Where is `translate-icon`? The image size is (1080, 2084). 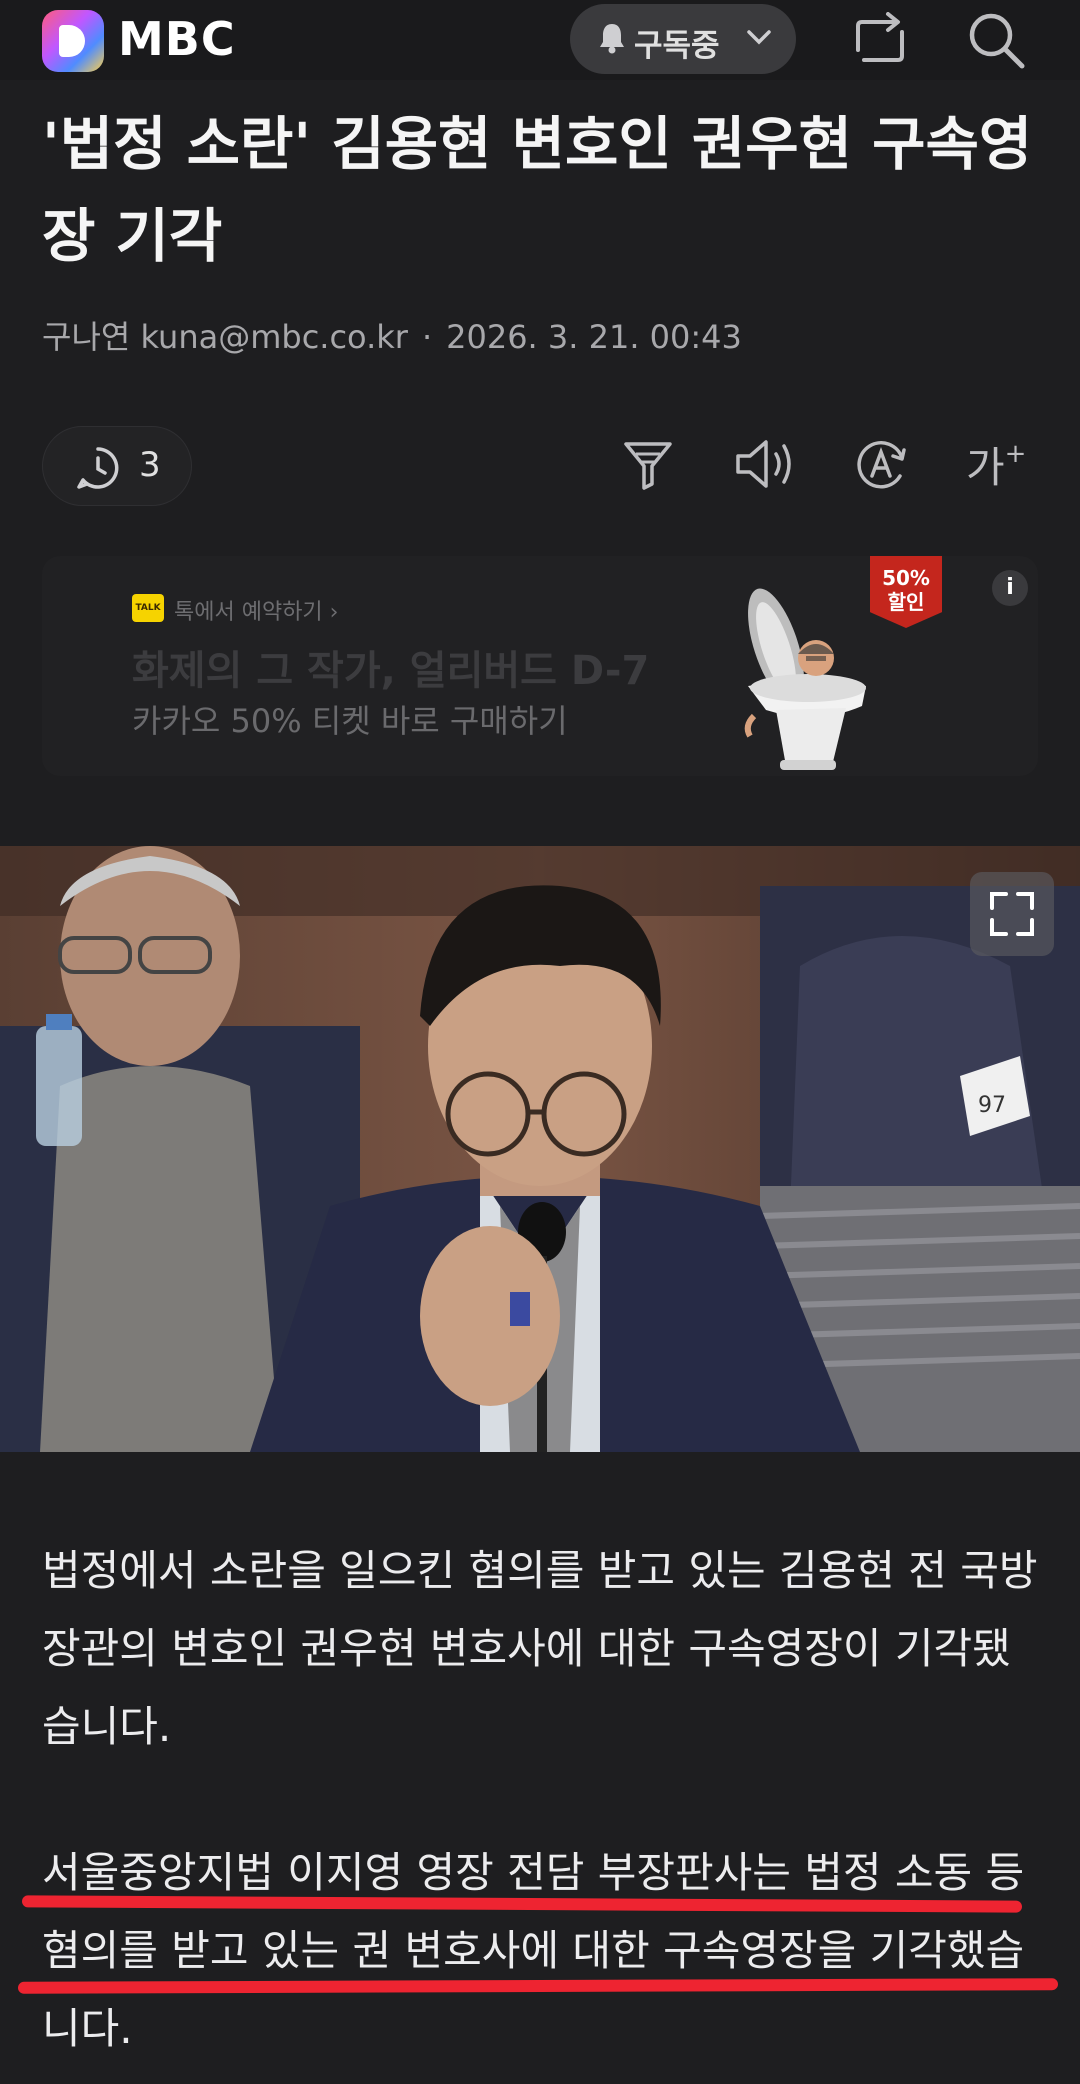
translate-icon is located at coordinates (881, 465).